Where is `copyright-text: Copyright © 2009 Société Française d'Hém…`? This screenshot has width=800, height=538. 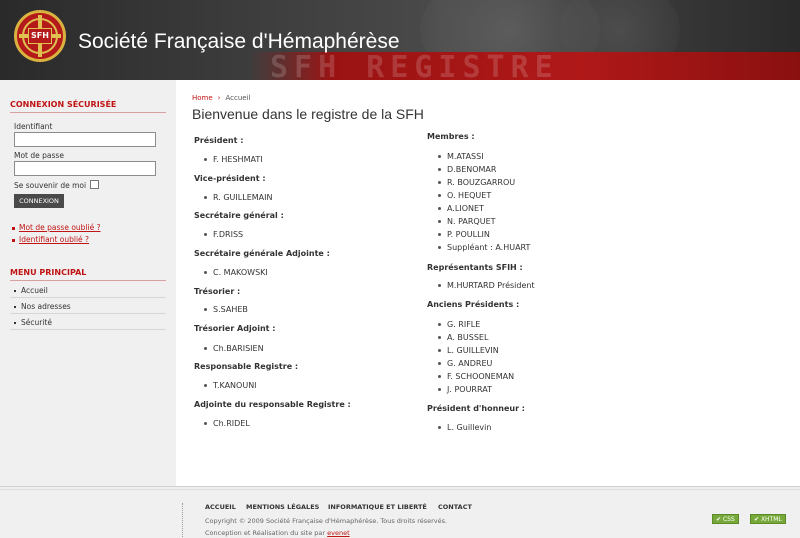 copyright-text: Copyright © 2009 Société Française d'Hém… is located at coordinates (326, 521).